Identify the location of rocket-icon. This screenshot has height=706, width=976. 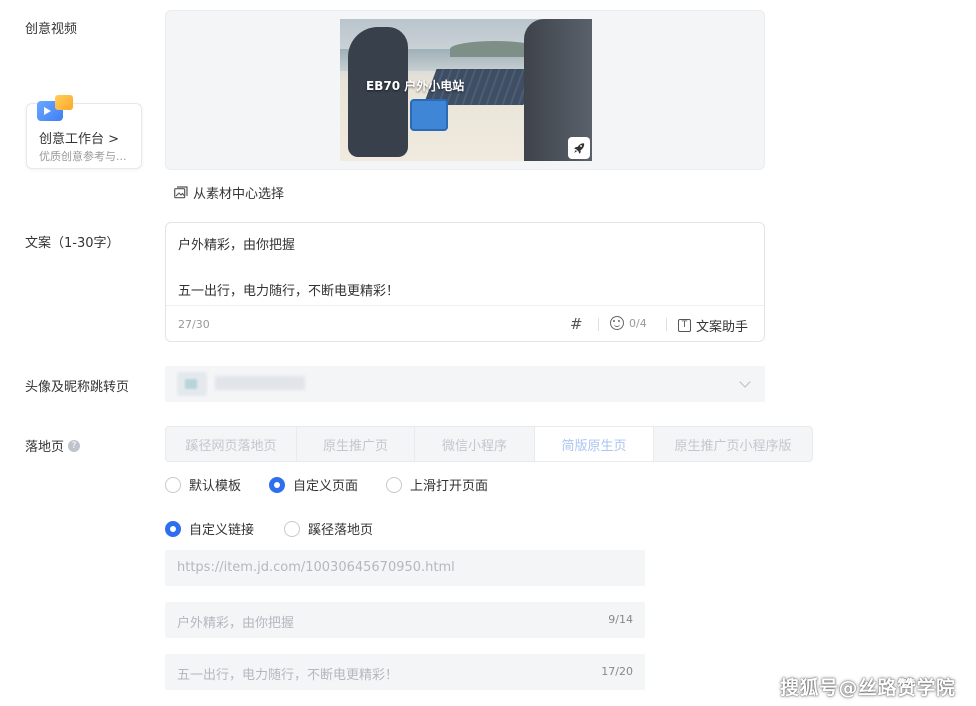
(579, 148).